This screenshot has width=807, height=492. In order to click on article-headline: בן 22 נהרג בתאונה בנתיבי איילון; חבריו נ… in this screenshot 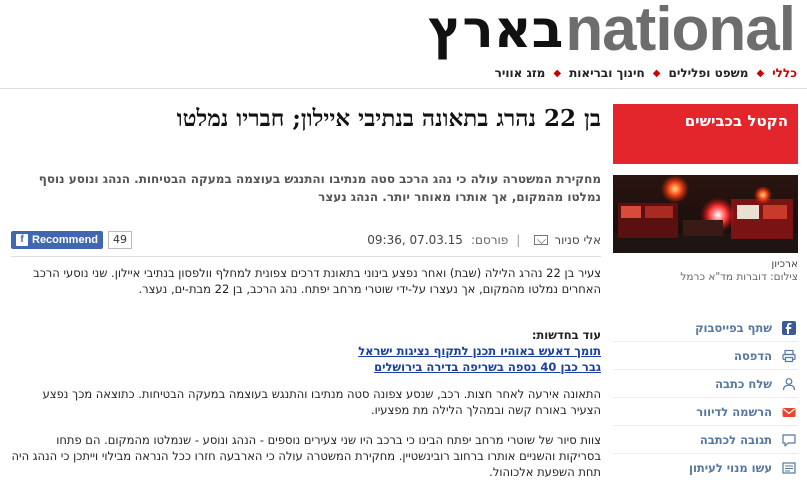, I will do `click(388, 118)`.